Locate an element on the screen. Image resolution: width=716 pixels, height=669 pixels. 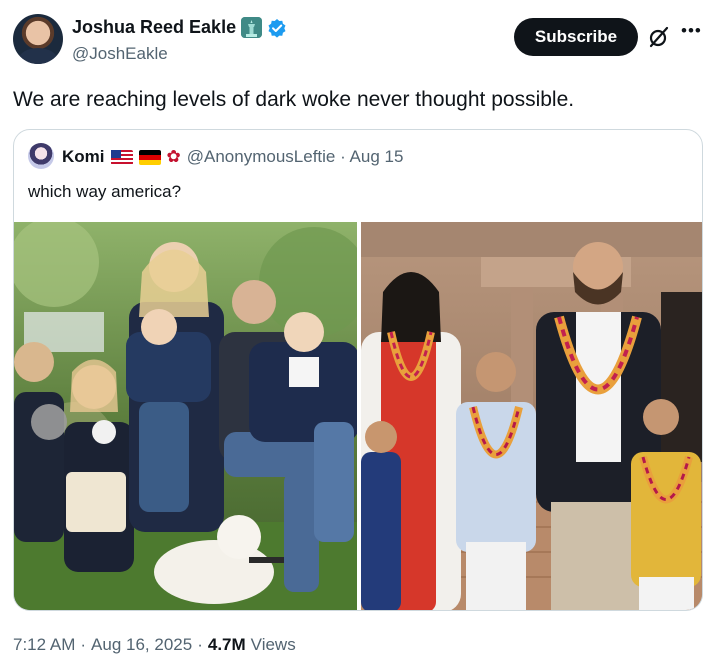
germany-flag-icon is located at coordinates (149, 157).